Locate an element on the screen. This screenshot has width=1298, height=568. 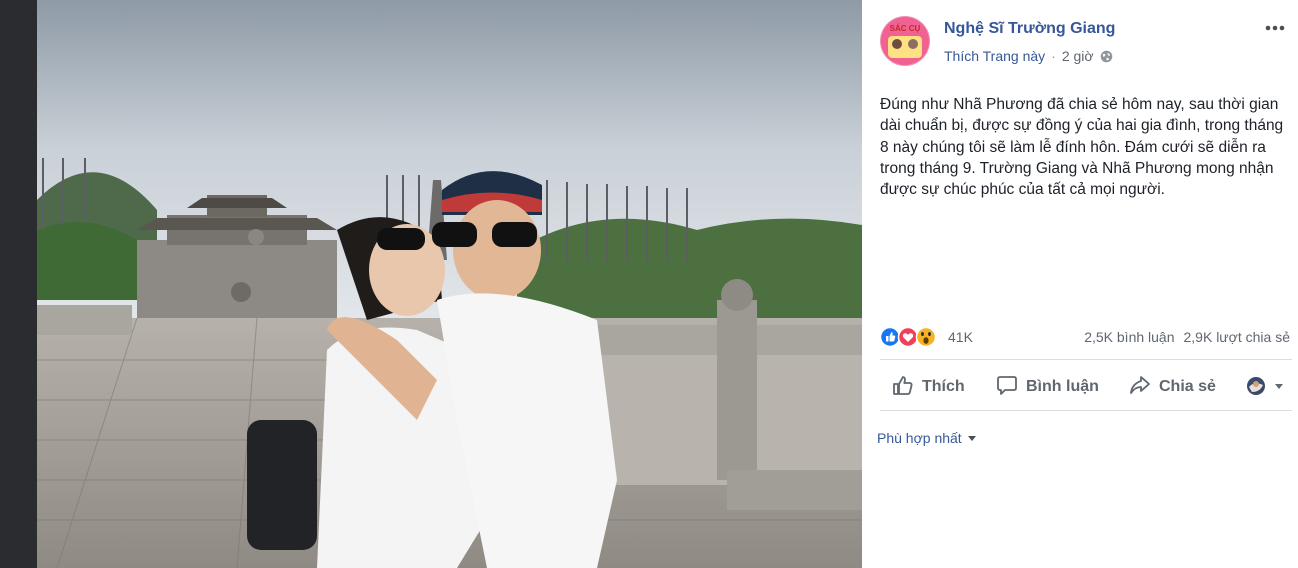
reaction-icons is located at coordinates (912, 337).